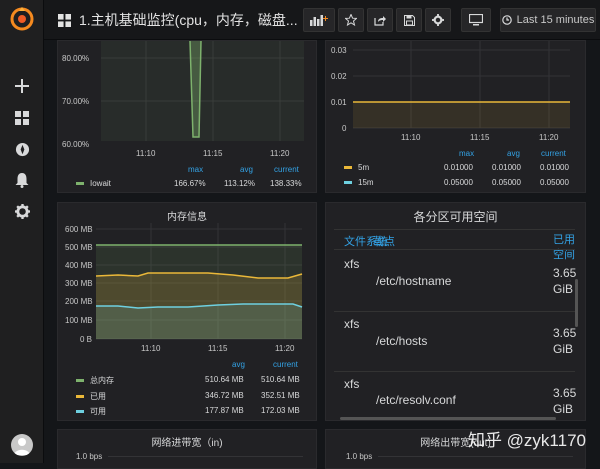 The height and width of the screenshot is (469, 600). I want to click on memory-graph, so click(199, 281).